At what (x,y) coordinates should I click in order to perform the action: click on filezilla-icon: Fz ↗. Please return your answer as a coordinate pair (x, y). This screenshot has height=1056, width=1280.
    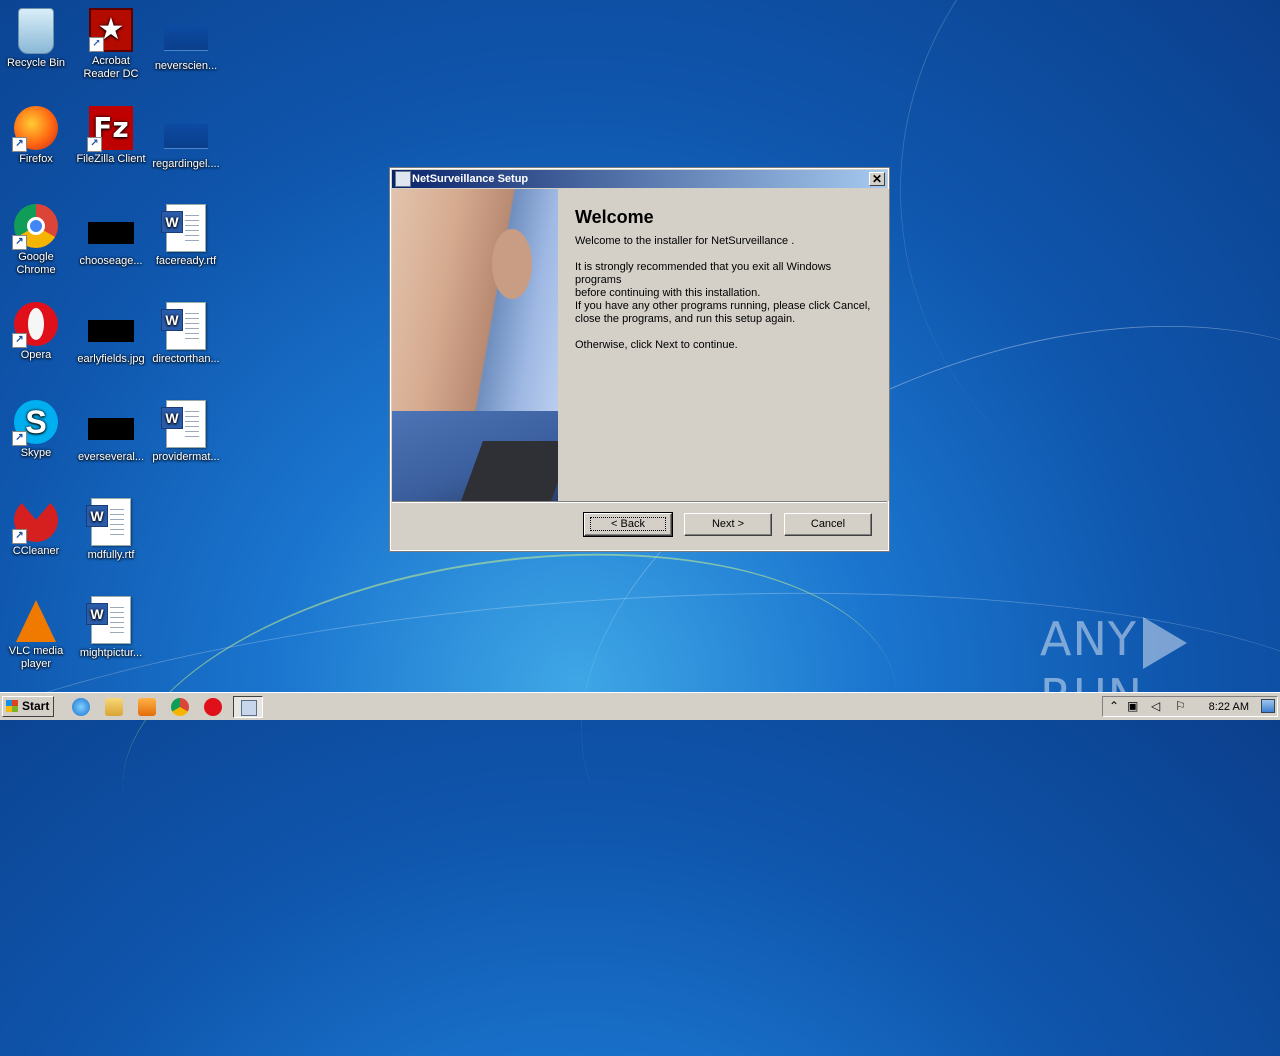
    Looking at the image, I should click on (110, 129).